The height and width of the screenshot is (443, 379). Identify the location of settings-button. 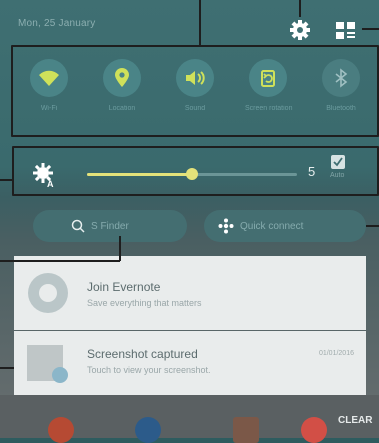
(300, 30).